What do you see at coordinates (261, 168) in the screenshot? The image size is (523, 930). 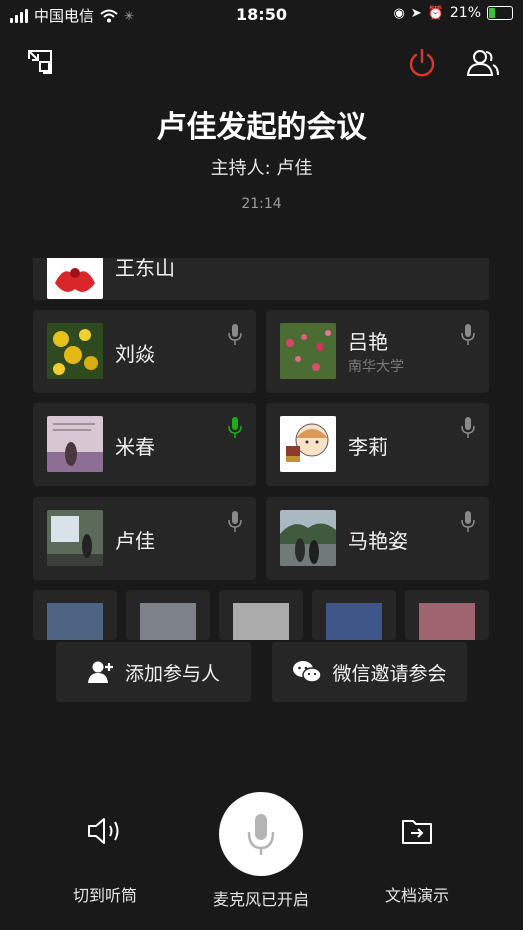 I see `host-label: 主持人: 卢佳` at bounding box center [261, 168].